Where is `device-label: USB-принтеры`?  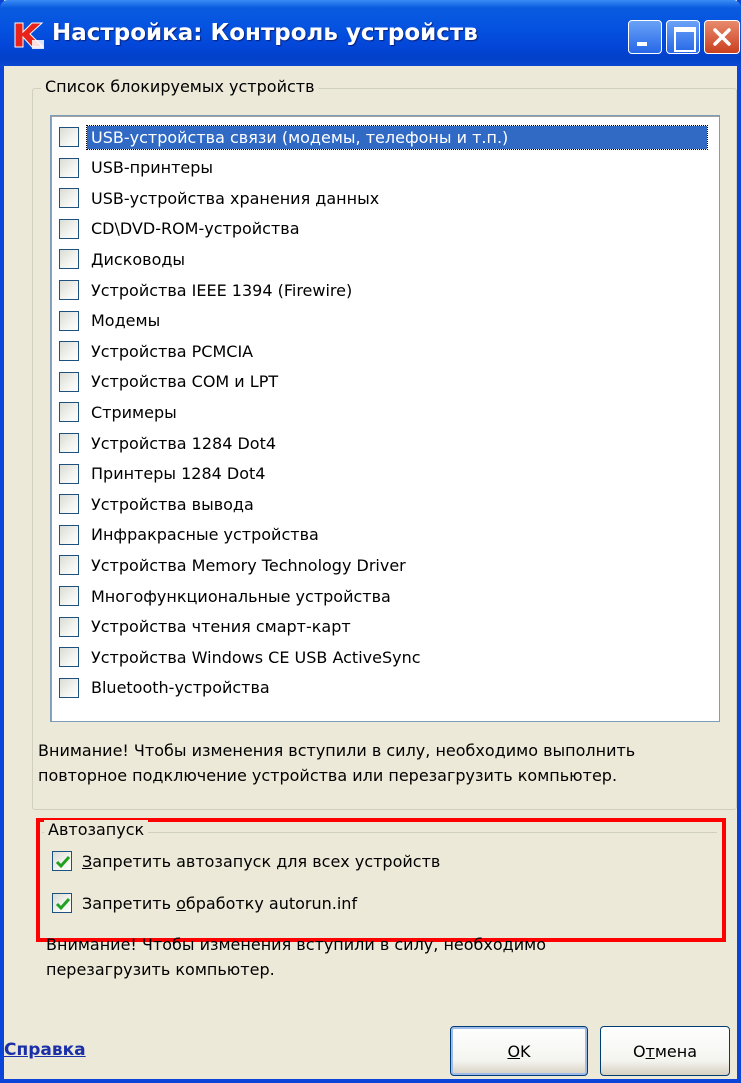 device-label: USB-принтеры is located at coordinates (152, 168).